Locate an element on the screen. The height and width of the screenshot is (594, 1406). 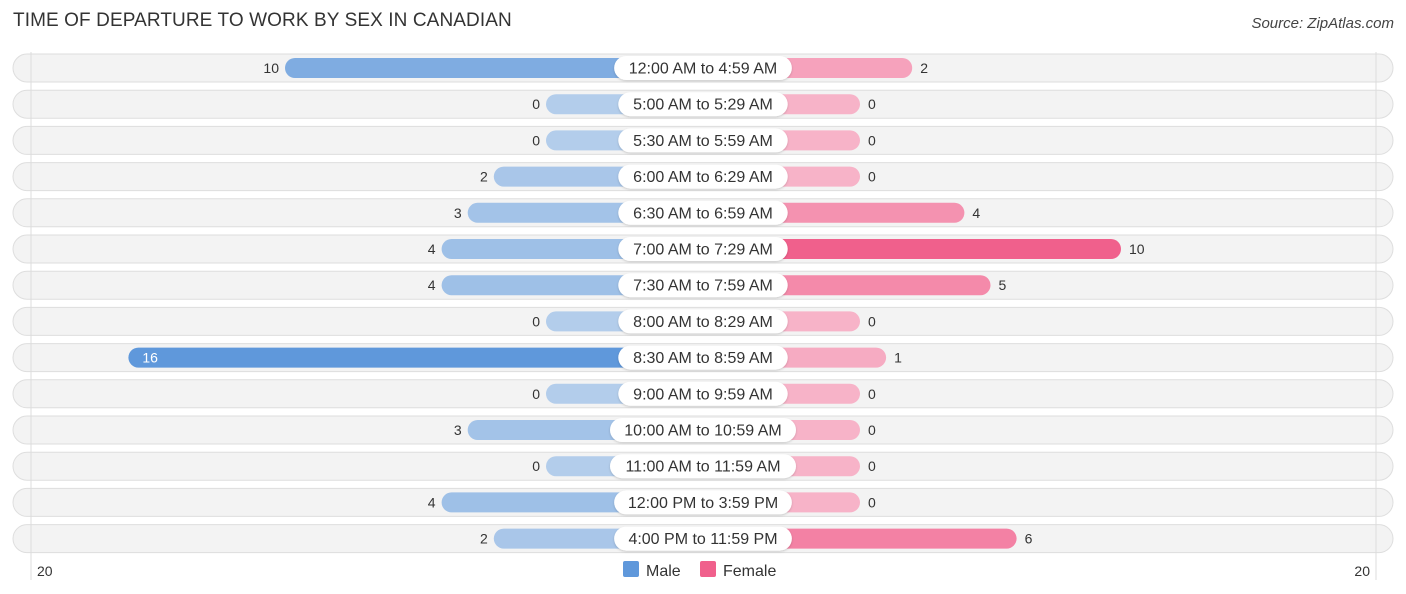
category-label: 6:30 AM to 6:59 AM is located at coordinates (703, 213).